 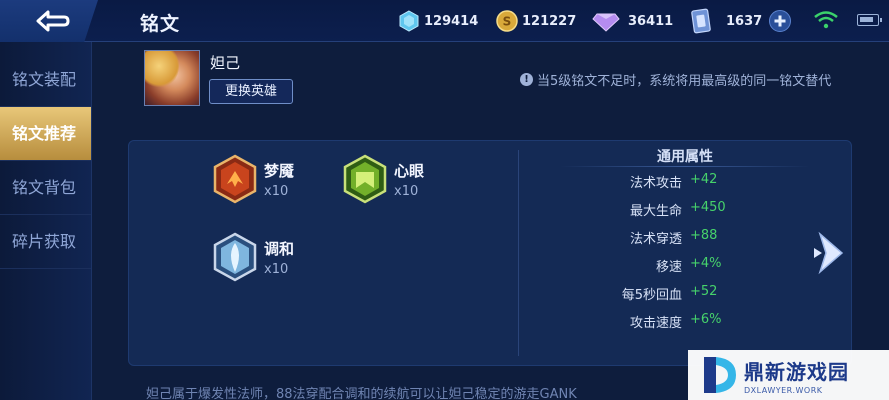 I want to click on attribute-row: 每5秒回血 +52, so click(x=670, y=295).